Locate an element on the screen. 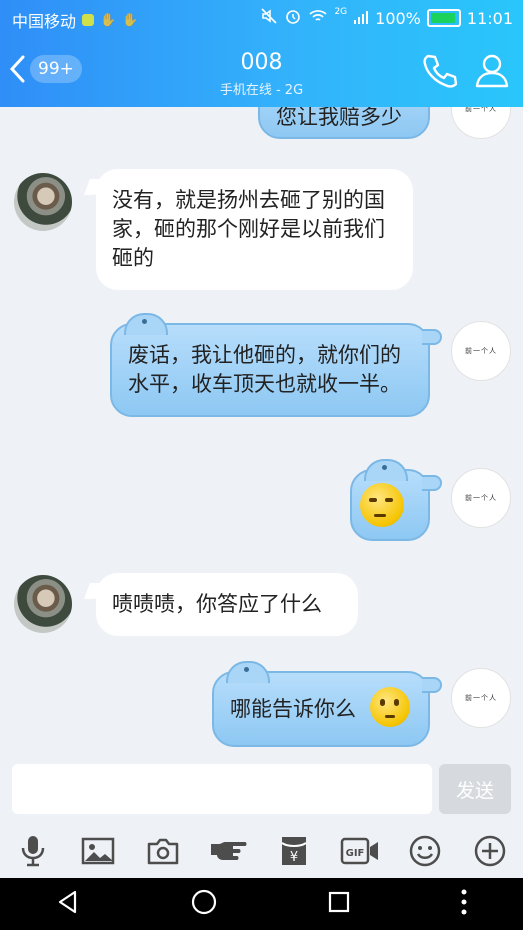 This screenshot has width=523, height=930. image-icon is located at coordinates (98, 853).